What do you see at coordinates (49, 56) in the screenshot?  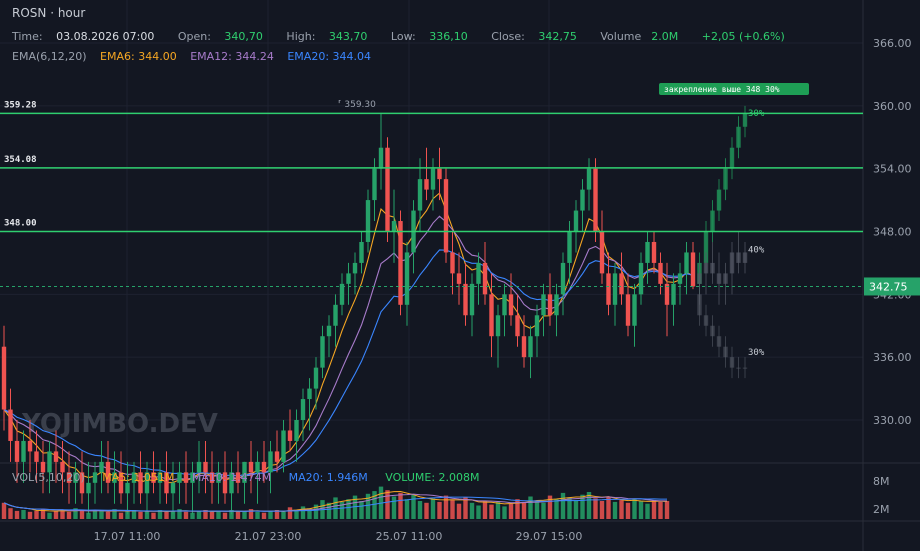 I see `ema-legend-title: EMA(6,12,20)` at bounding box center [49, 56].